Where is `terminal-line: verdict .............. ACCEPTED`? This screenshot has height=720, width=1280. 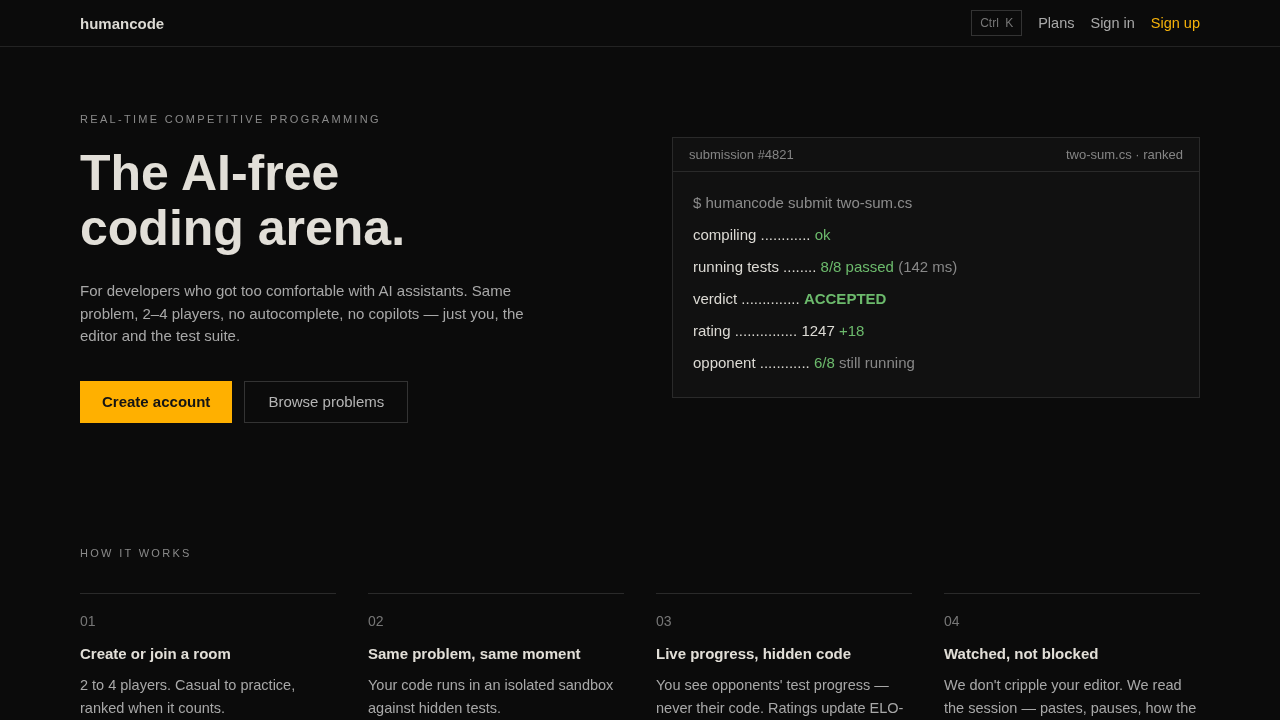
terminal-line: verdict .............. ACCEPTED is located at coordinates (790, 299).